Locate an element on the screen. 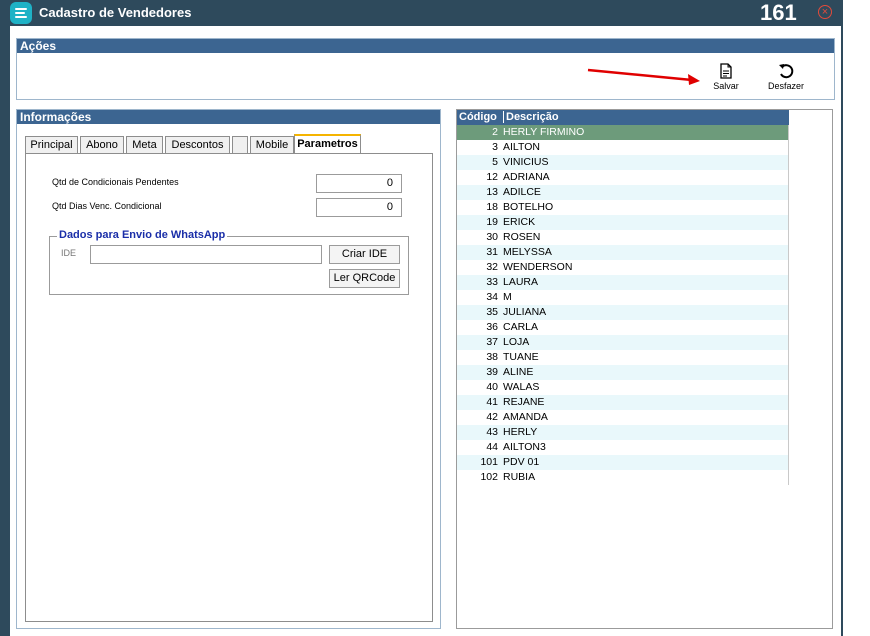 Image resolution: width=870 pixels, height=636 pixels. table-row: 43 HERLY is located at coordinates (623, 432).